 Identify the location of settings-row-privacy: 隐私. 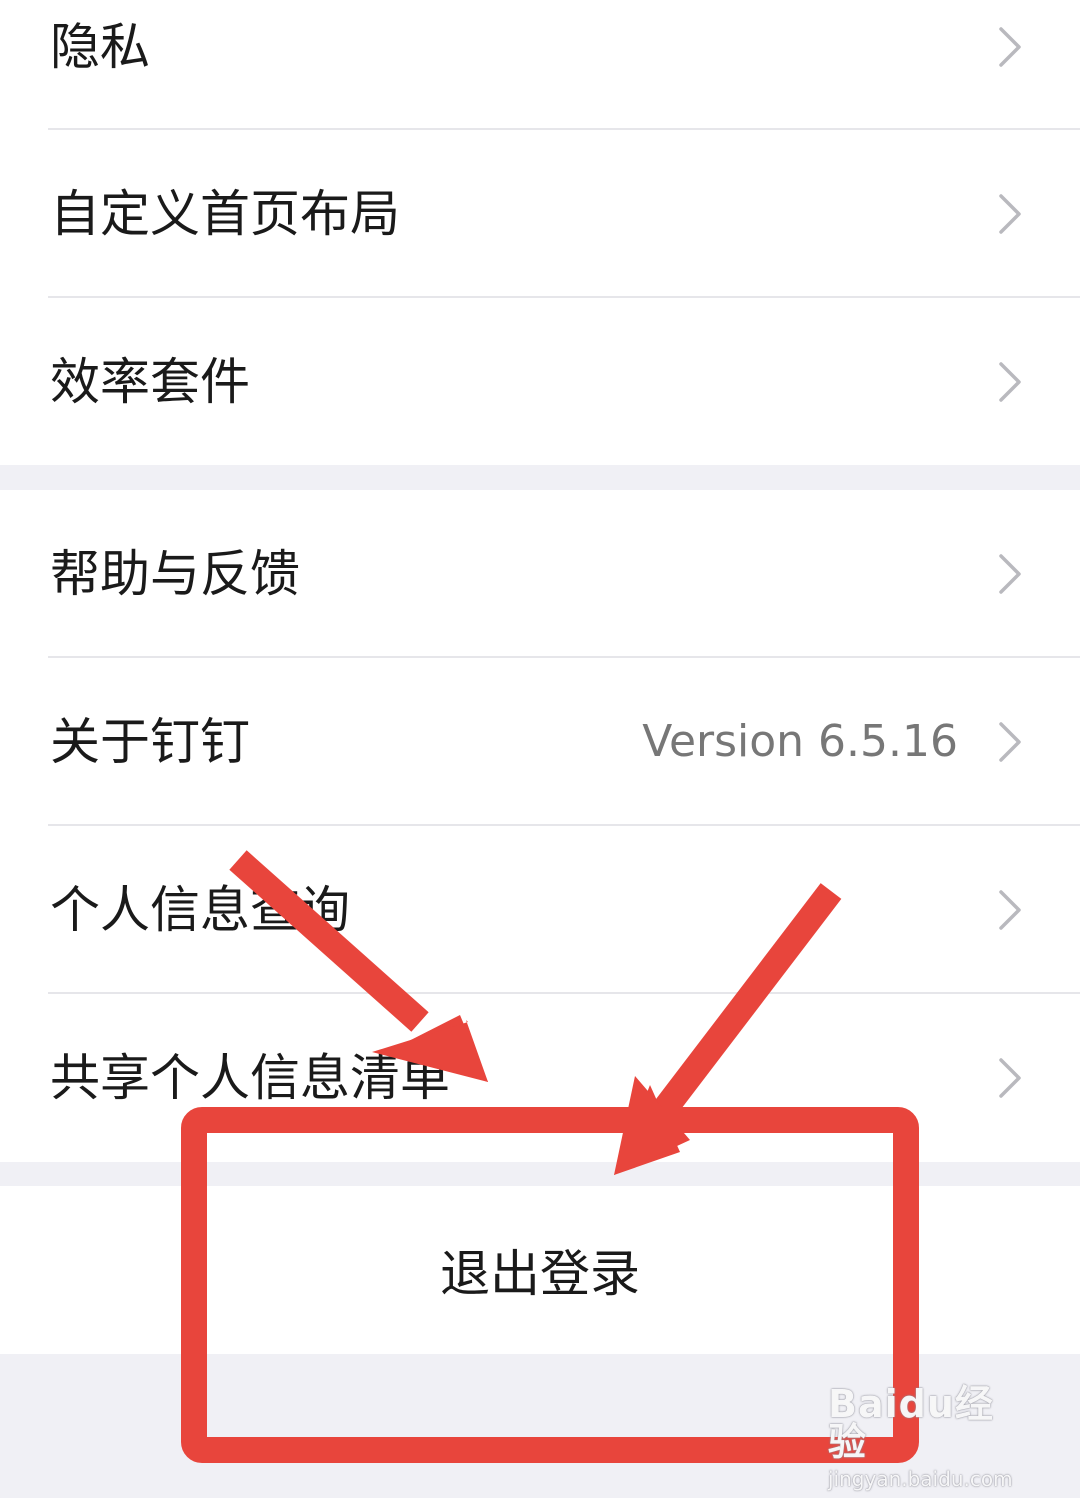
(540, 65).